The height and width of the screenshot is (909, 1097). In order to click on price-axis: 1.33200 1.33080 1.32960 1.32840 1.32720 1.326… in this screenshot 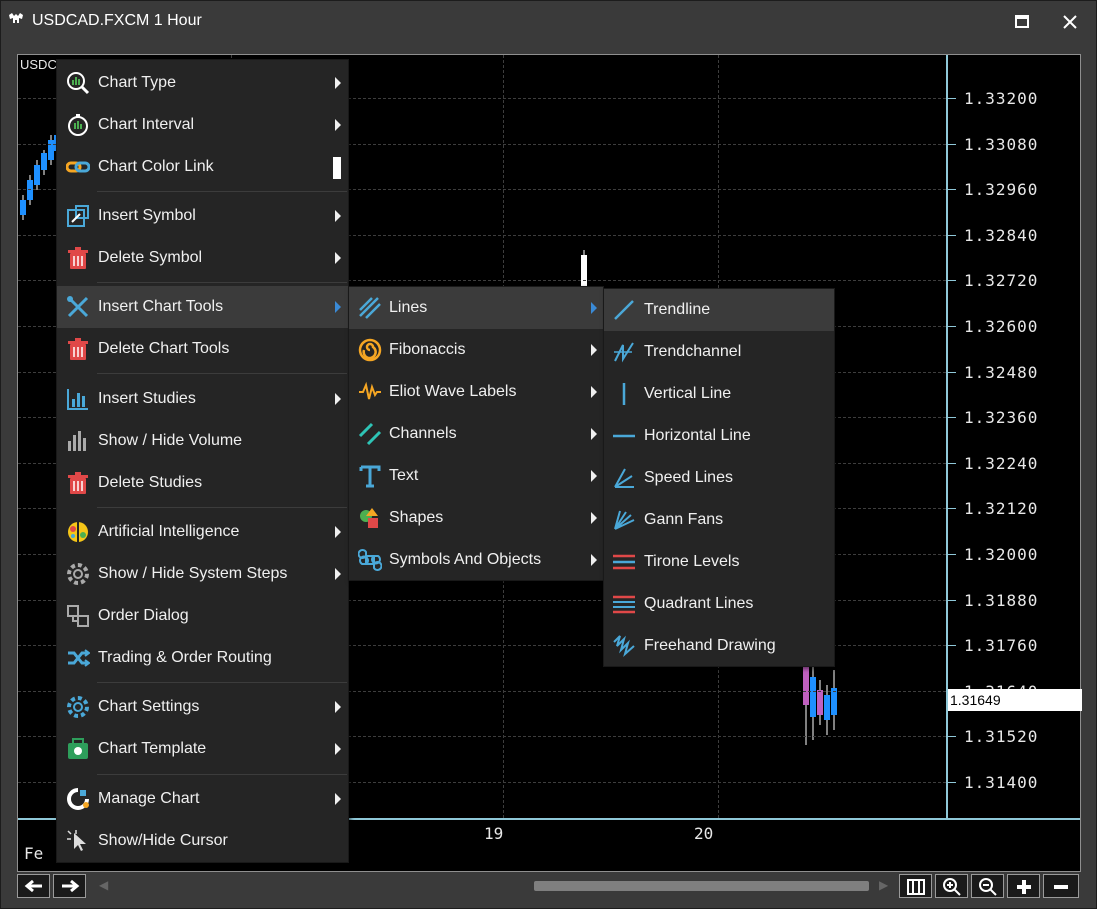, I will do `click(1014, 436)`.